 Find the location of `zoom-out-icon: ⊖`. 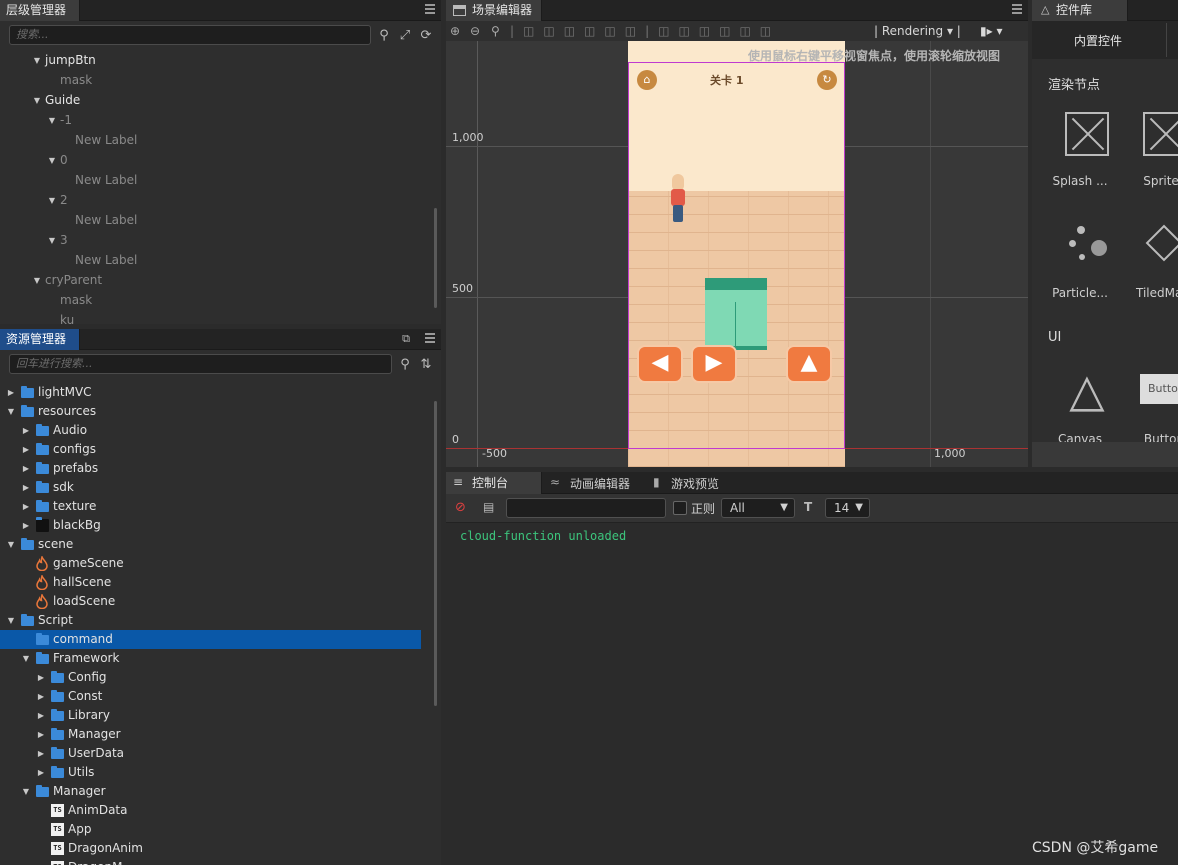

zoom-out-icon: ⊖ is located at coordinates (475, 31).